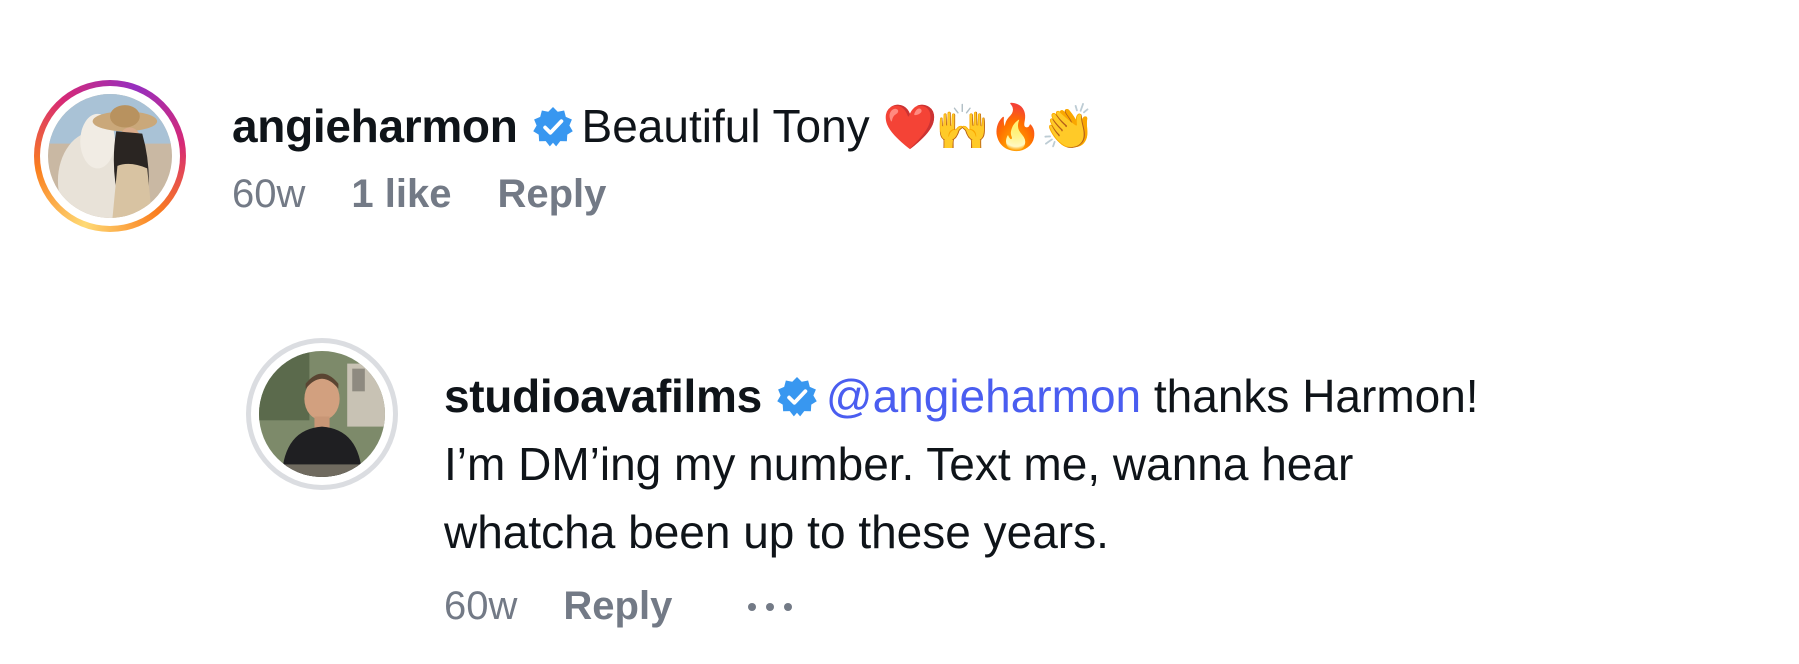 The image size is (1799, 664). I want to click on avatar-story-ring, so click(110, 156).